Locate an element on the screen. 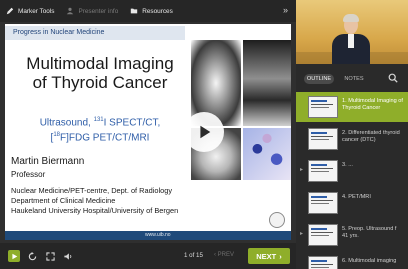 This screenshot has width=408, height=269. outline-item: 2. Differentiated thyroid cancer (DTC) is located at coordinates (352, 139).